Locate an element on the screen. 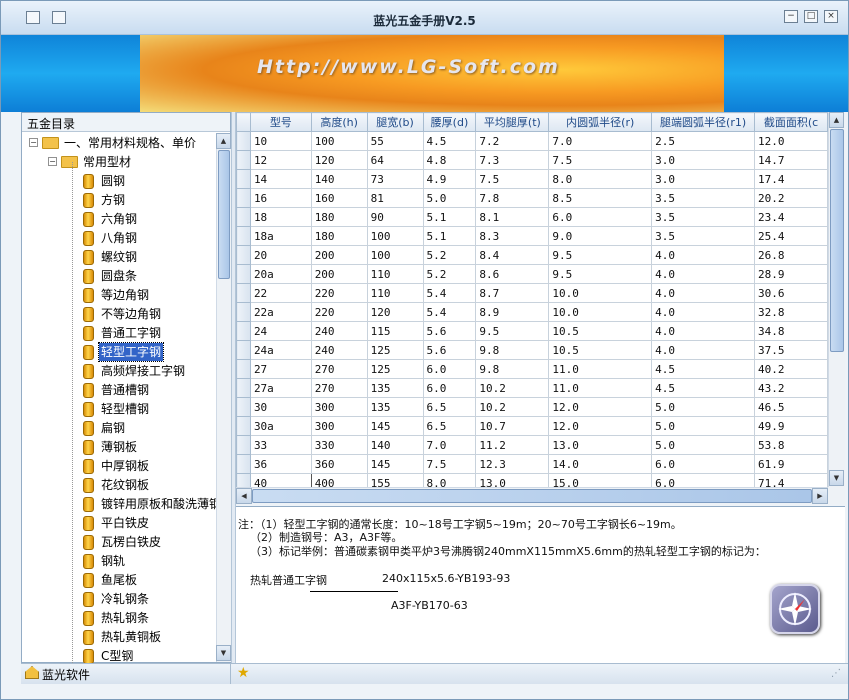 The height and width of the screenshot is (700, 849). tree-item: 冷轧钢条 is located at coordinates (120, 599).